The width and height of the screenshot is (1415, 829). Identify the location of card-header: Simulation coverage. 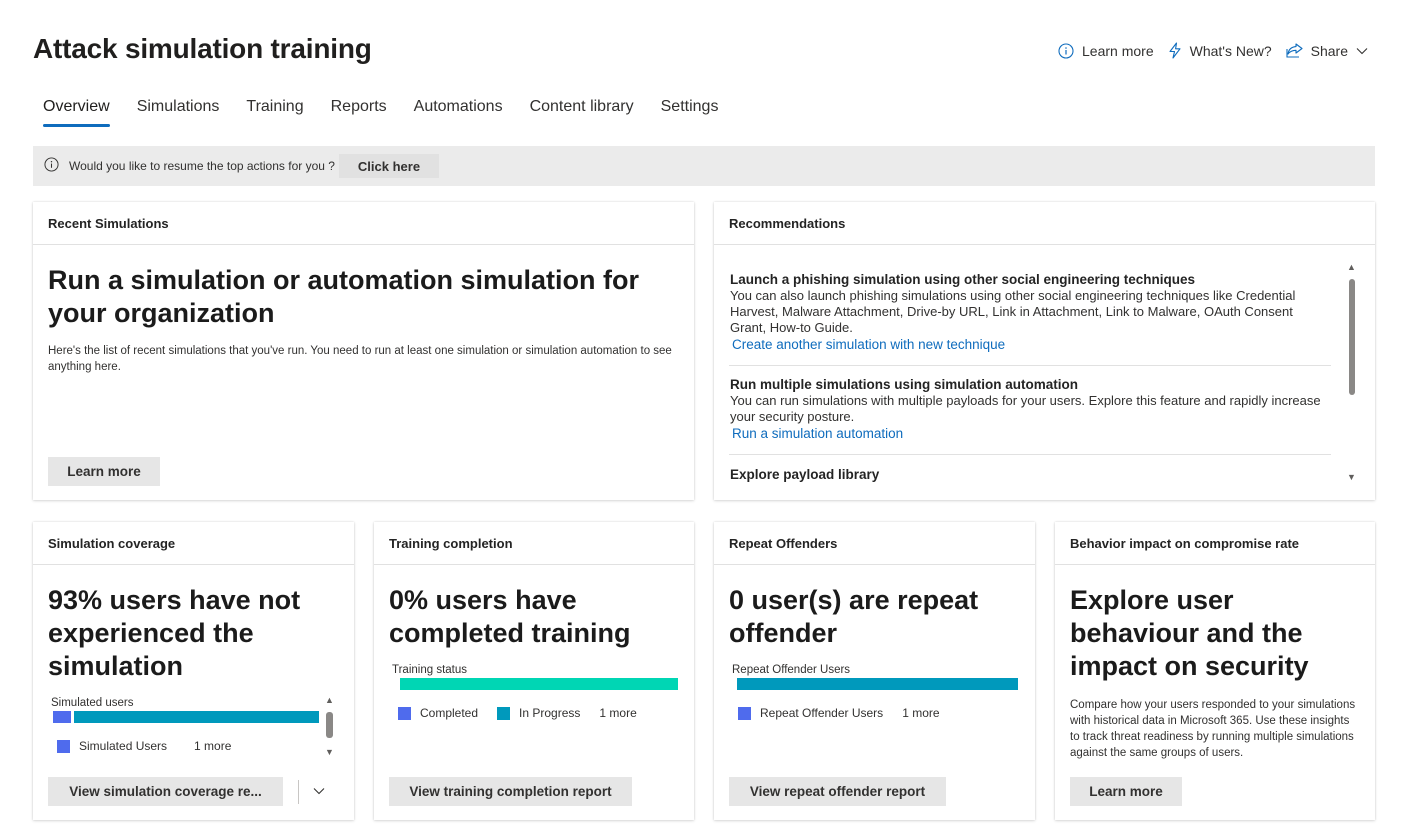
(193, 543).